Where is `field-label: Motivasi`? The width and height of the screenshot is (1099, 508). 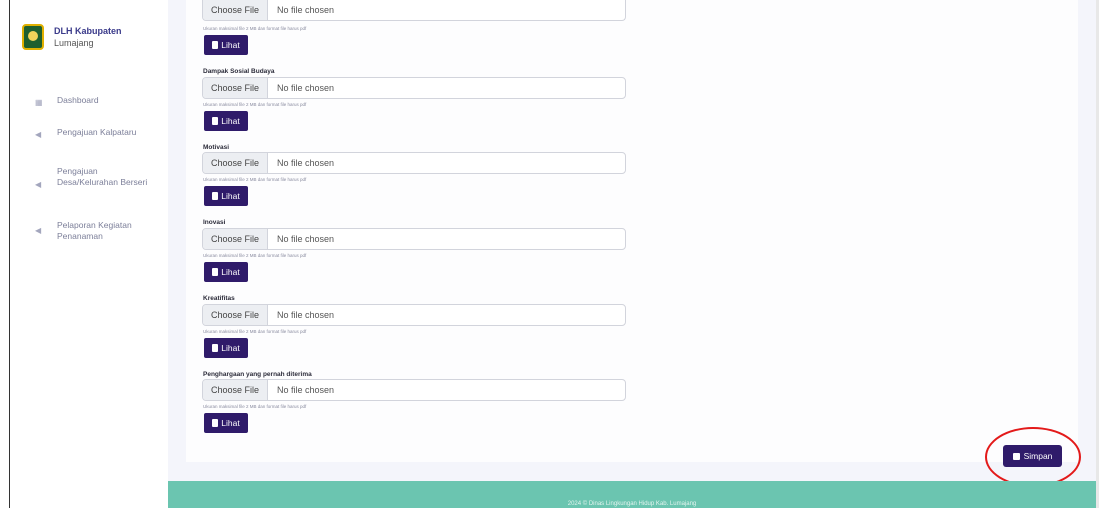 field-label: Motivasi is located at coordinates (216, 147).